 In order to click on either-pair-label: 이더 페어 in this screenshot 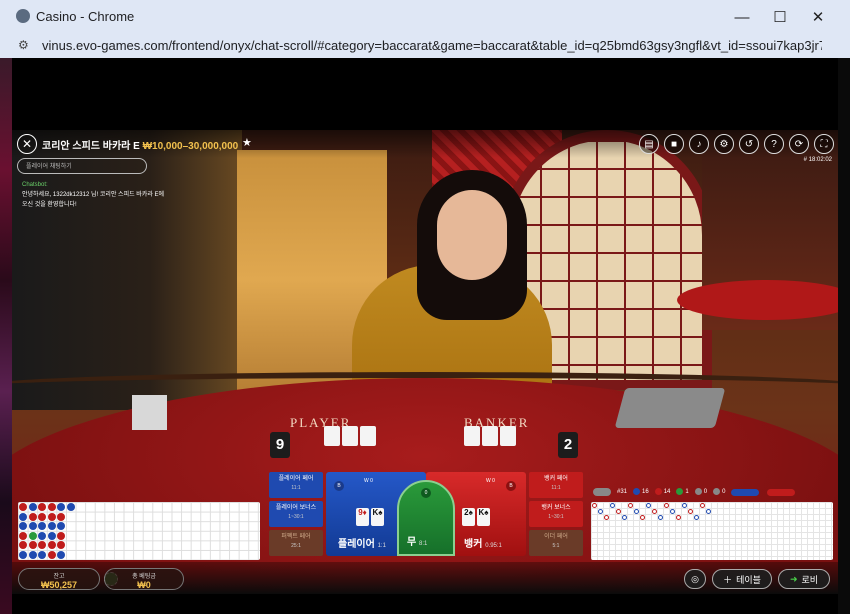, I will do `click(556, 537)`.